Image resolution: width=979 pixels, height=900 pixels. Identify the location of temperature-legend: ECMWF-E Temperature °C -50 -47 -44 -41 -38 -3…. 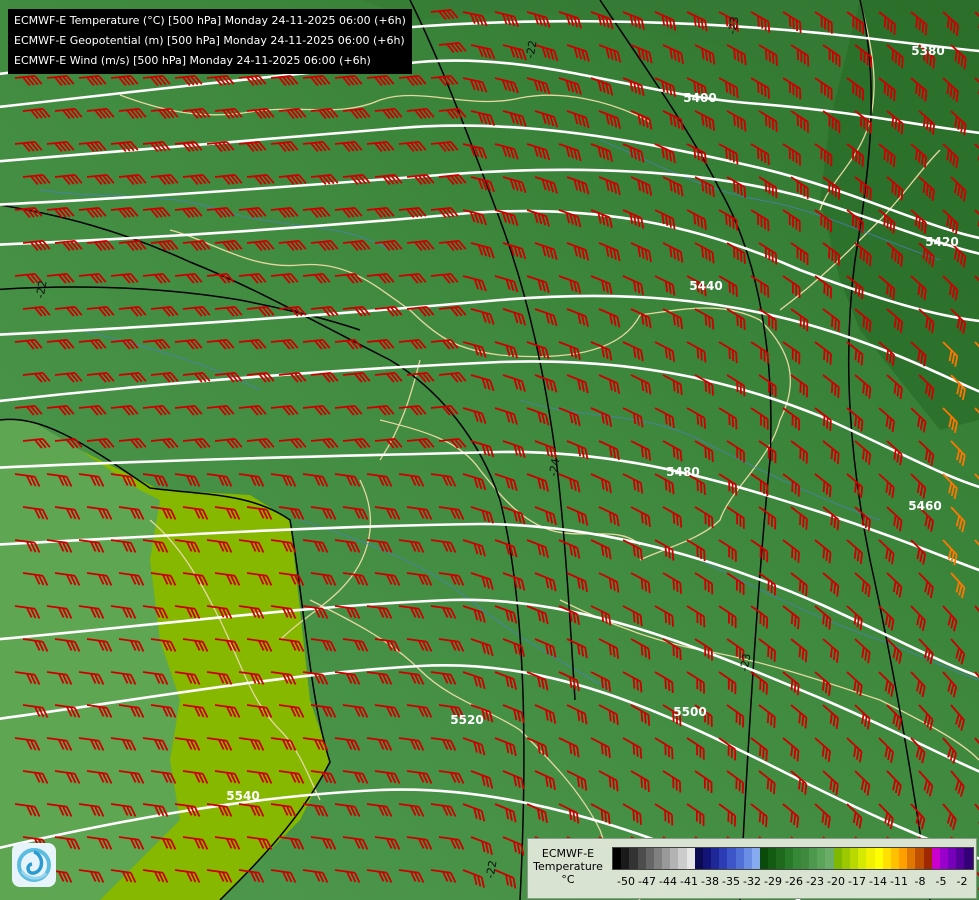
(752, 868).